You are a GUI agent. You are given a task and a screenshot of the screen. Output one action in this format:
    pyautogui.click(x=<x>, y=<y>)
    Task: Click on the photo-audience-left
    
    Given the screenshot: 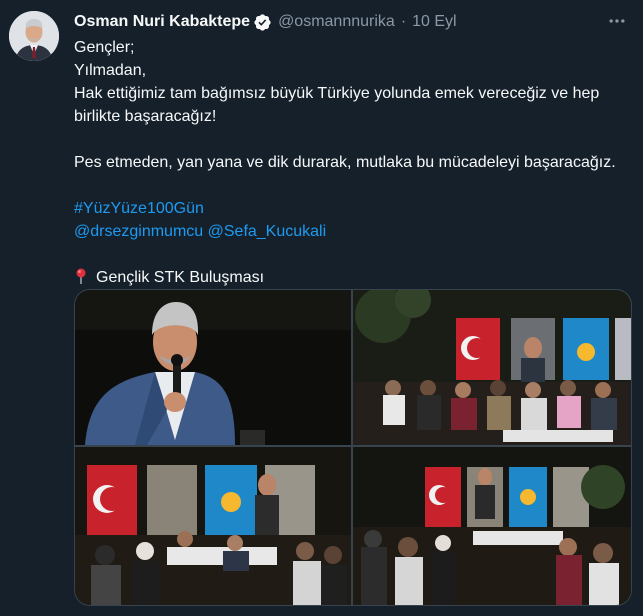 What is the action you would take?
    pyautogui.click(x=213, y=526)
    